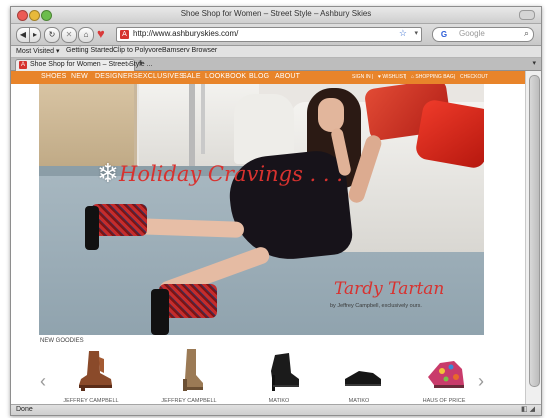 The height and width of the screenshot is (418, 550). What do you see at coordinates (534, 231) in the screenshot?
I see `scrollbar-thumb` at bounding box center [534, 231].